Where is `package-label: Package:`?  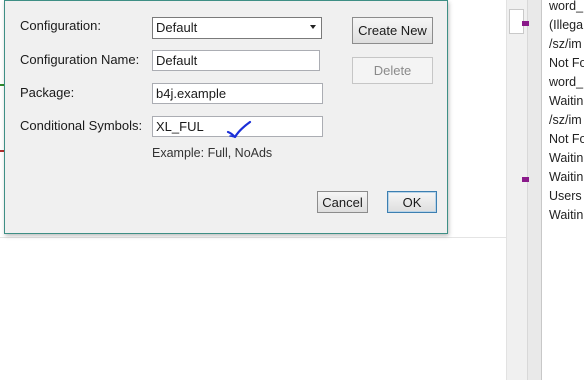
package-label: Package: is located at coordinates (47, 92).